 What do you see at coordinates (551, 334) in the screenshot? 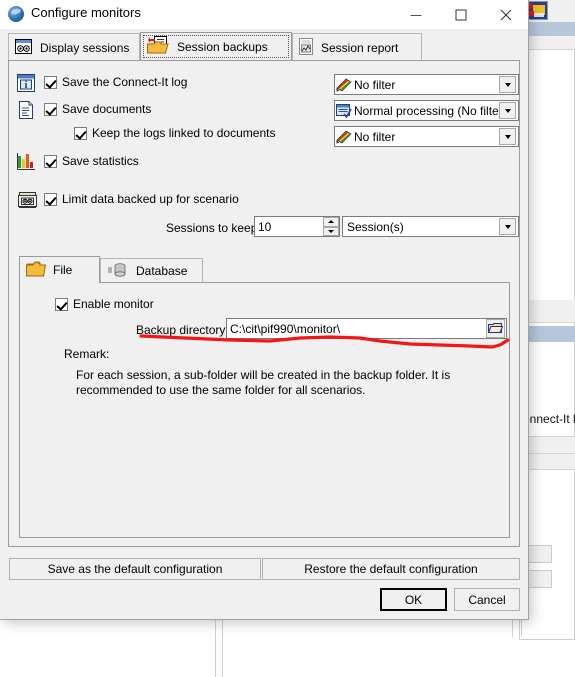
I see `background-selected-row-bottom` at bounding box center [551, 334].